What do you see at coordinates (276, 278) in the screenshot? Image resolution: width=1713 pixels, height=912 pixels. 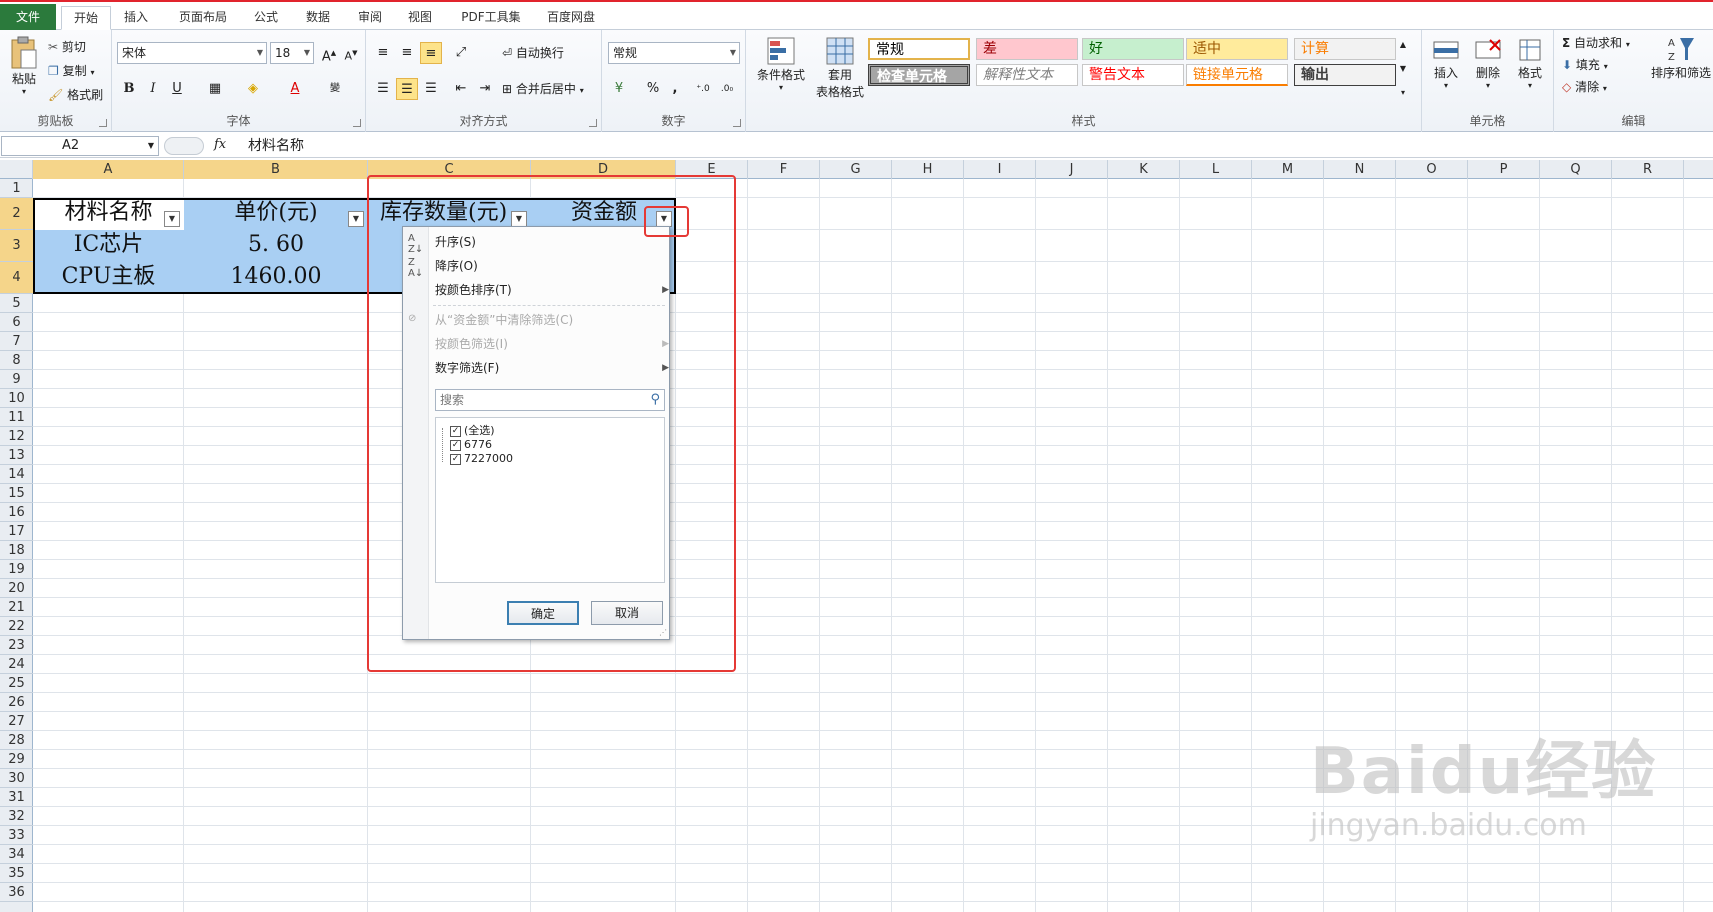 I see `table-cell: 1460.00` at bounding box center [276, 278].